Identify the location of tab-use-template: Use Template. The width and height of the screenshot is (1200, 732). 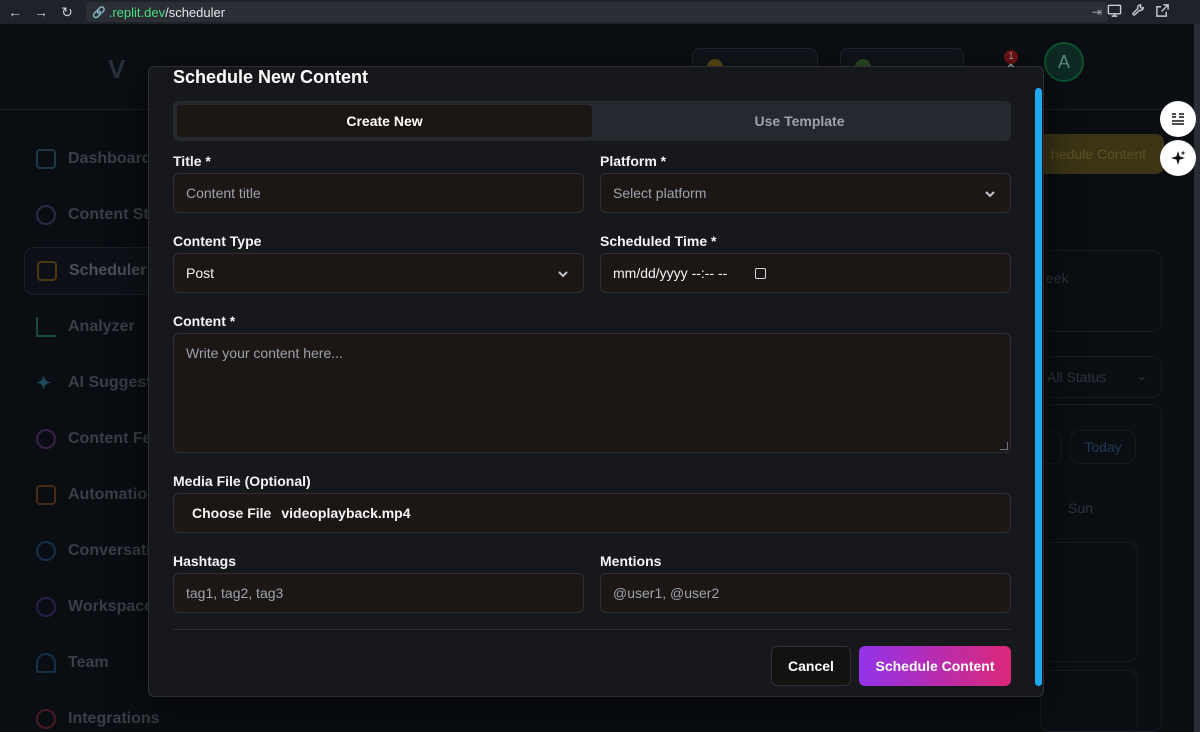
(799, 121).